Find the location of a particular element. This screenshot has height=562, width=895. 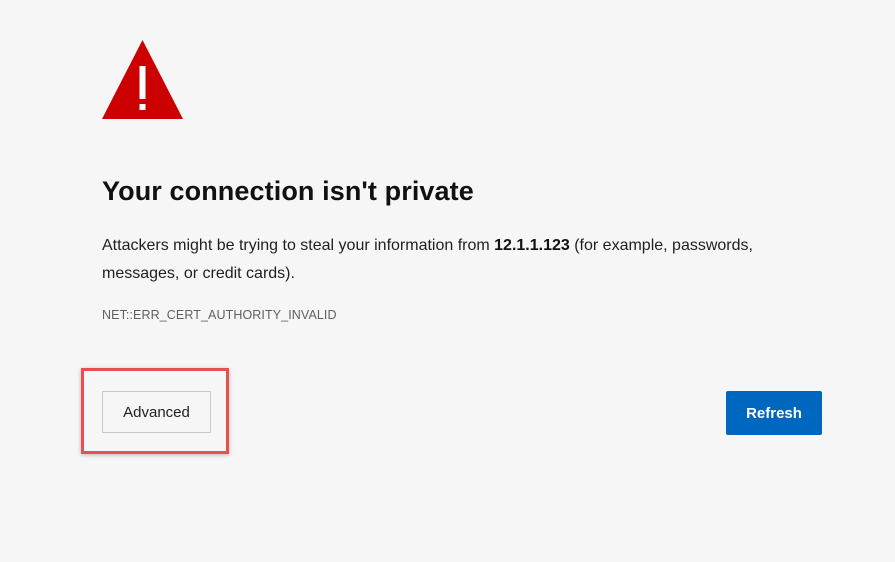

refresh-button: Refresh is located at coordinates (774, 413).